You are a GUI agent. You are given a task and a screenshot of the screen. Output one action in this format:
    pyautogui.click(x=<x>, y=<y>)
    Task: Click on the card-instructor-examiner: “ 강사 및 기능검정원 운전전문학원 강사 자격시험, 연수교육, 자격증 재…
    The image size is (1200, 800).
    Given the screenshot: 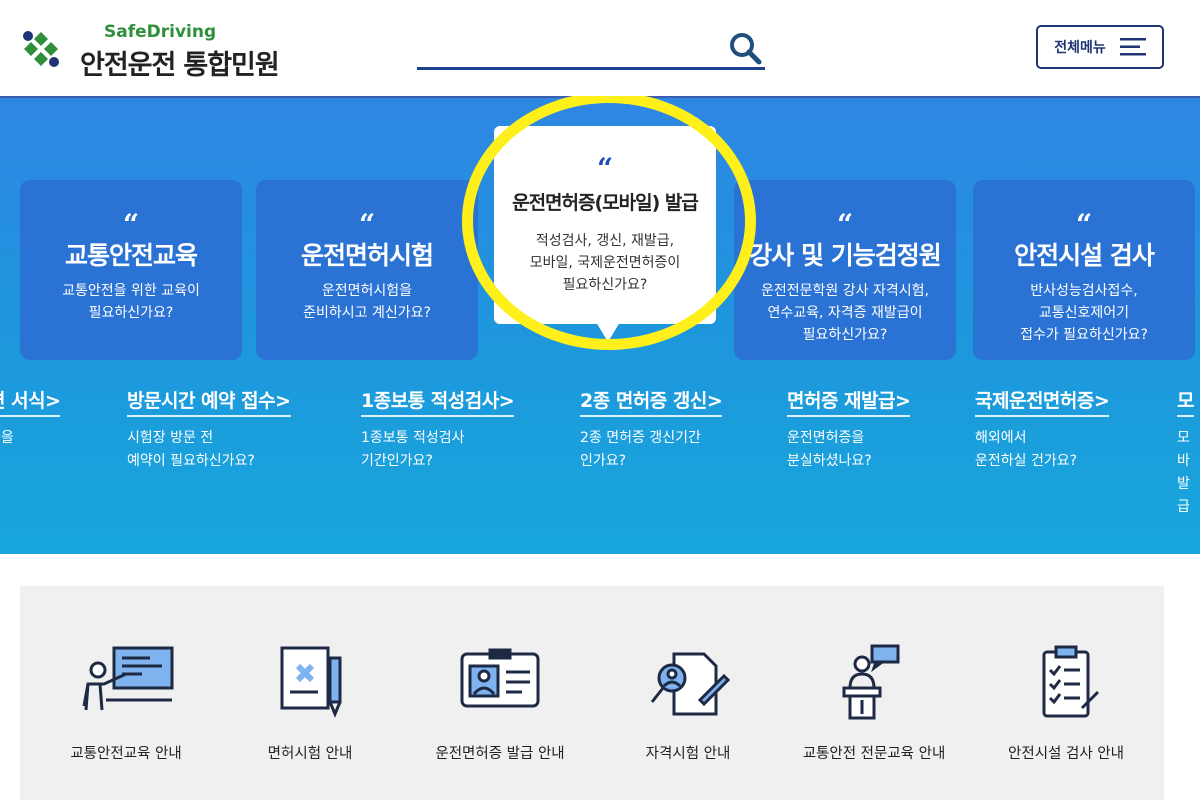 What is the action you would take?
    pyautogui.click(x=845, y=270)
    